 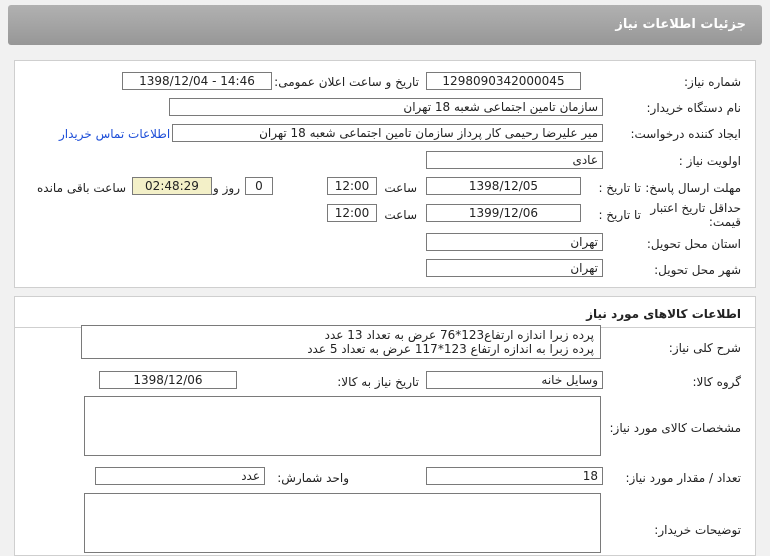 What do you see at coordinates (693, 188) in the screenshot?
I see `deadline-label: مهلت ارسال پاسخ:` at bounding box center [693, 188].